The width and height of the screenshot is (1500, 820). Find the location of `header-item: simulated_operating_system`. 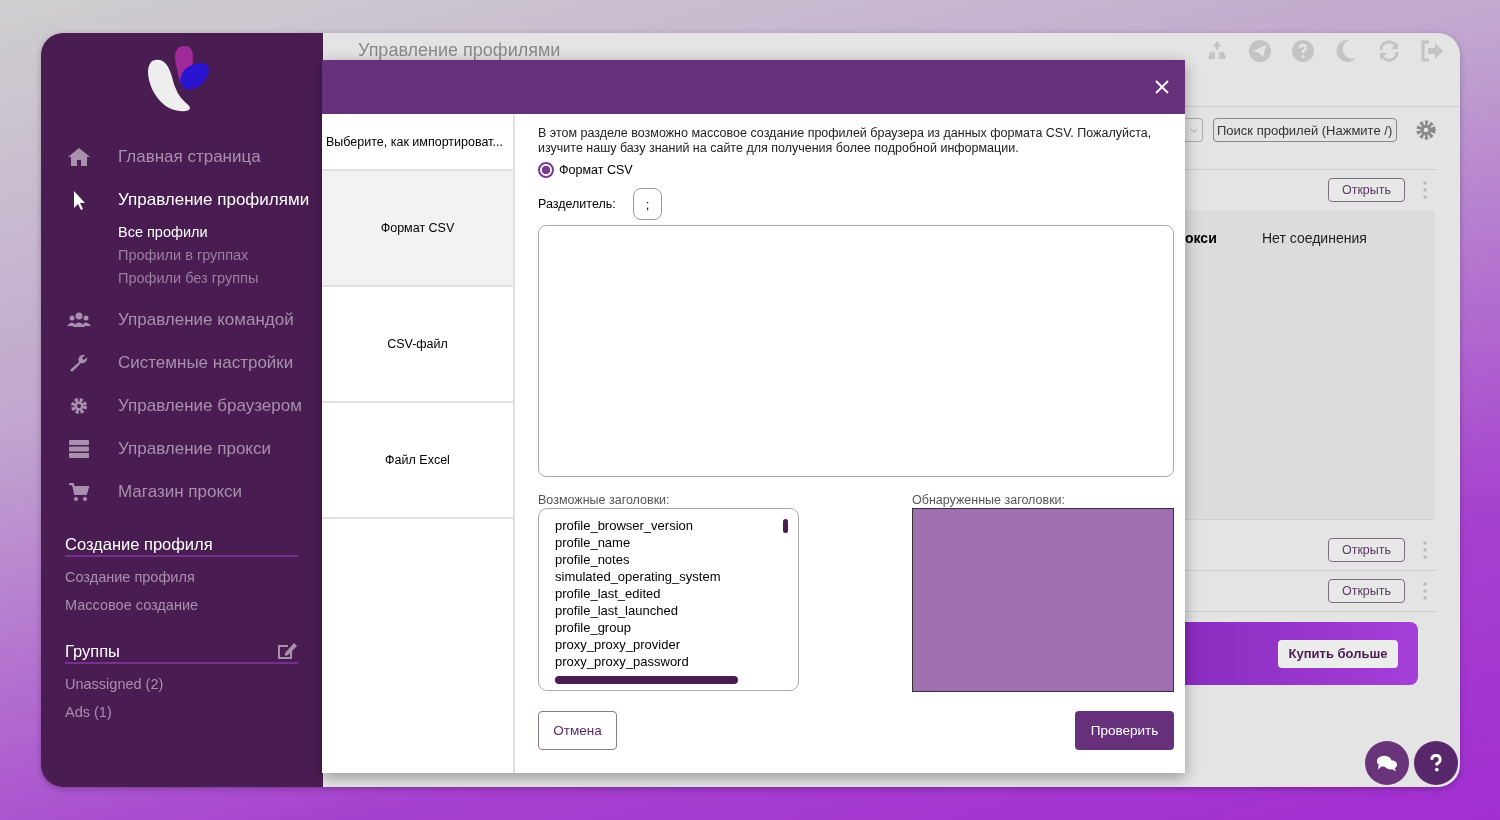

header-item: simulated_operating_system is located at coordinates (638, 576).